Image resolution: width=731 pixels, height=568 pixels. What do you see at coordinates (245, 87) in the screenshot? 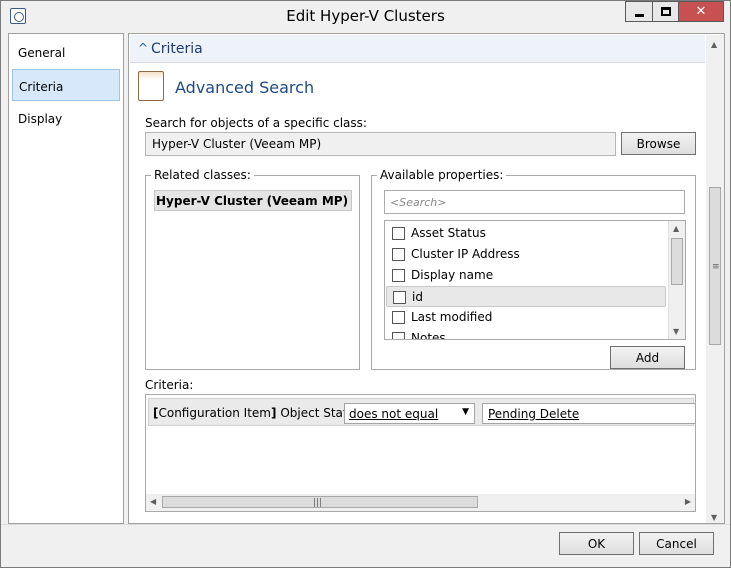
I see `section-title: Advanced Search` at bounding box center [245, 87].